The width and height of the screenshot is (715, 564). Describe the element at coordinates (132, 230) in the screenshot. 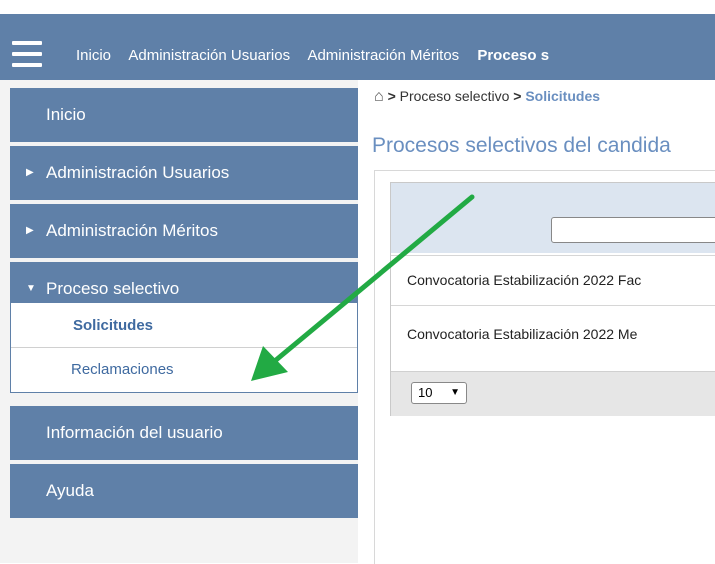

I see `sidebar-item-label: Administración Méritos` at that location.